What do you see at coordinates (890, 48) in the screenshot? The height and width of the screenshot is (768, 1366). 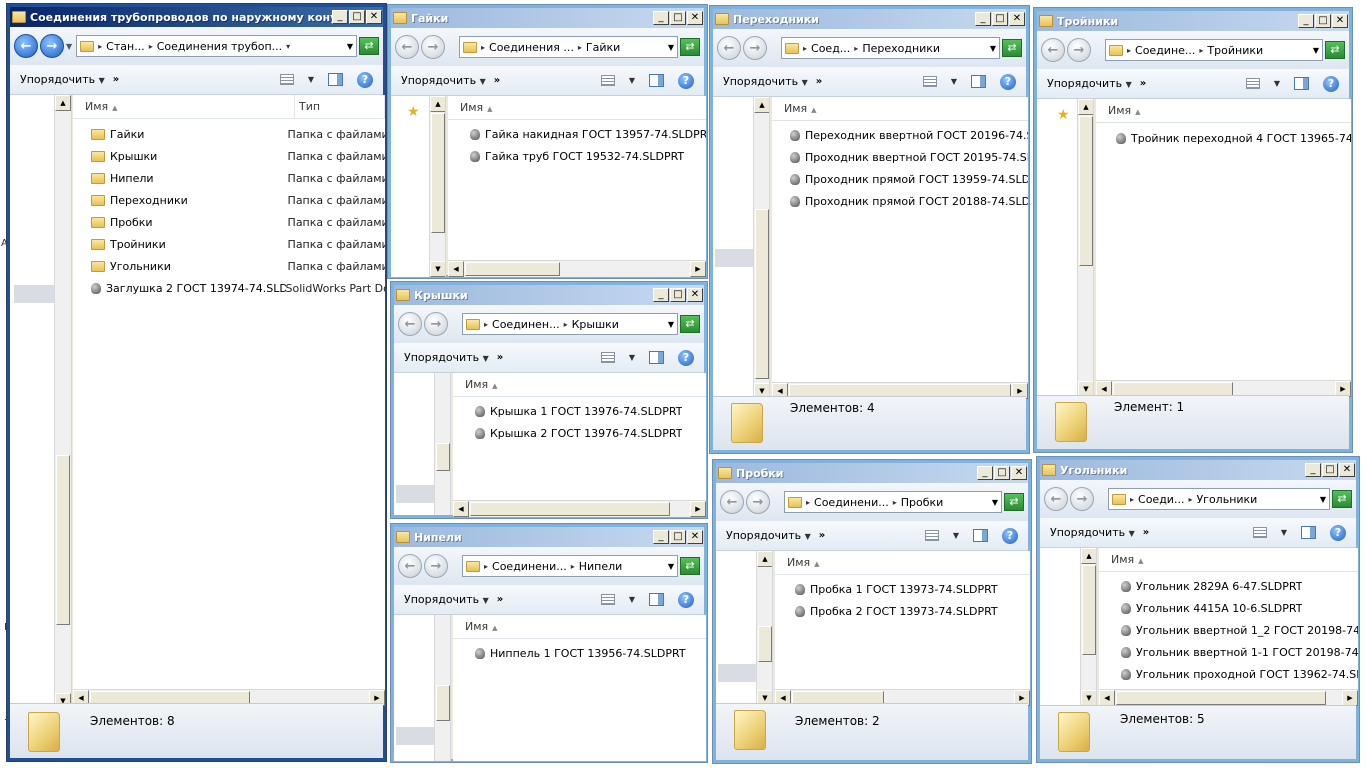 I see `address-bar: ▸ Соед... ▸ Переходники ▼` at bounding box center [890, 48].